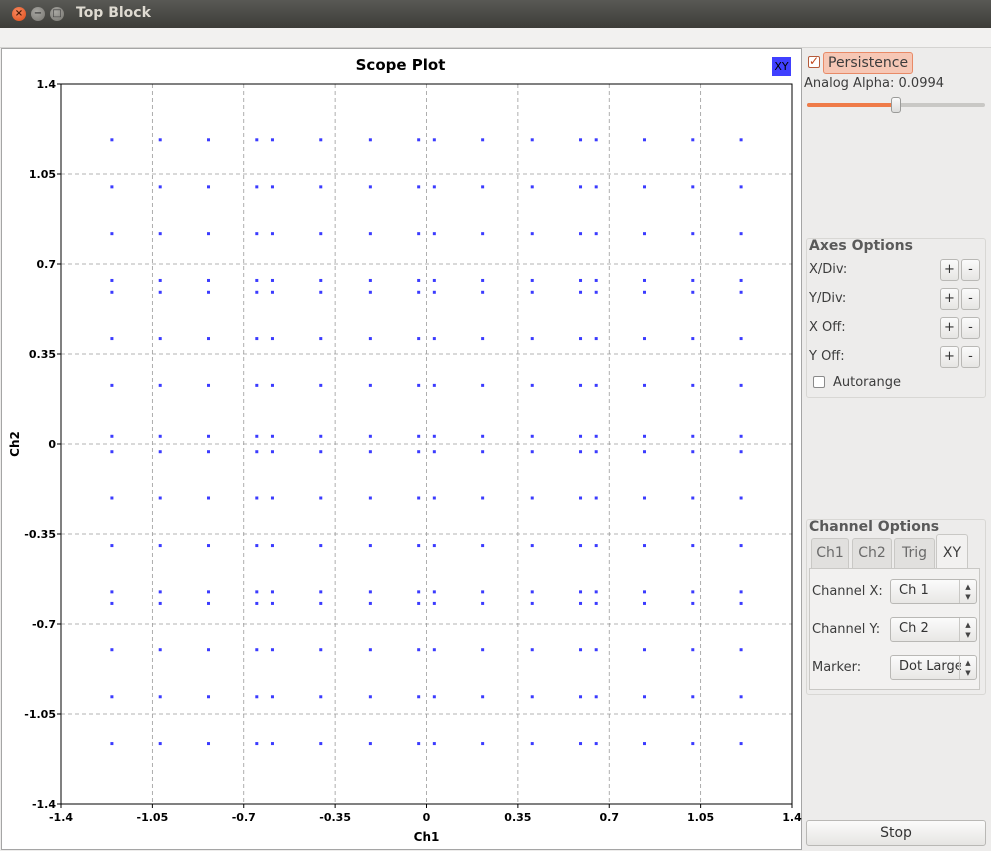 This screenshot has height=851, width=991. Describe the element at coordinates (47, 264) in the screenshot. I see `y-tick-label: 0.7` at that location.